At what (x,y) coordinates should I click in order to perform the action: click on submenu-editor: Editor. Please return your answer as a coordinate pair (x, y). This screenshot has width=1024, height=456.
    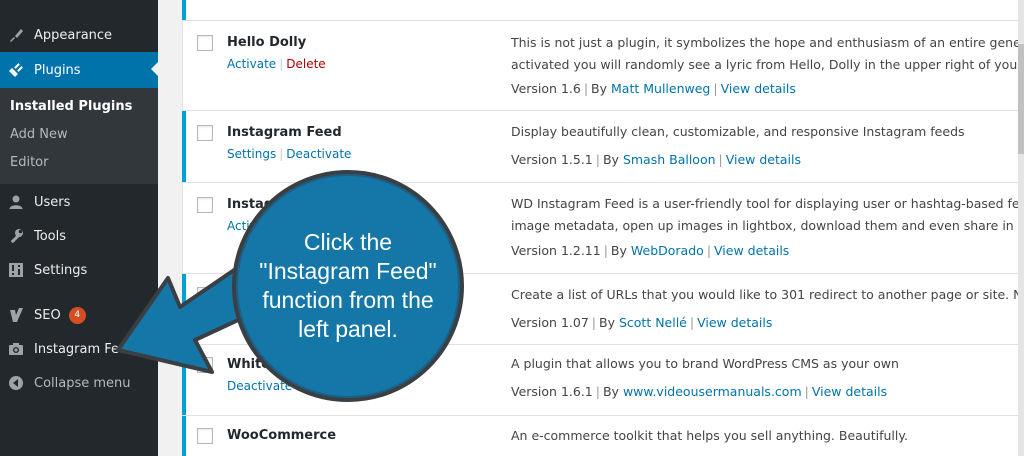
    Looking at the image, I should click on (29, 162).